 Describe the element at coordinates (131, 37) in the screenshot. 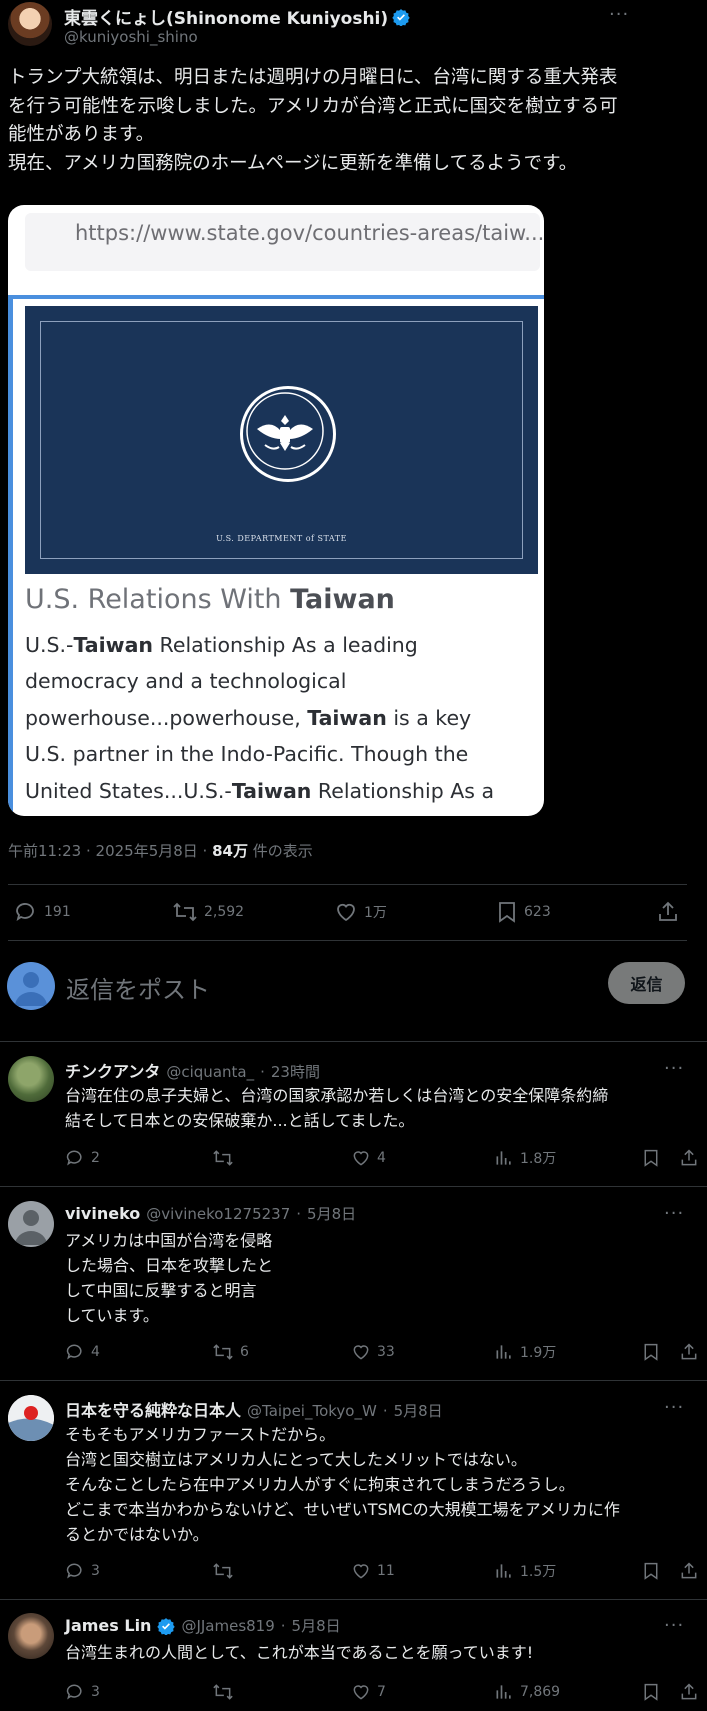

I see `author-handle: @kuniyoshi_shino` at that location.